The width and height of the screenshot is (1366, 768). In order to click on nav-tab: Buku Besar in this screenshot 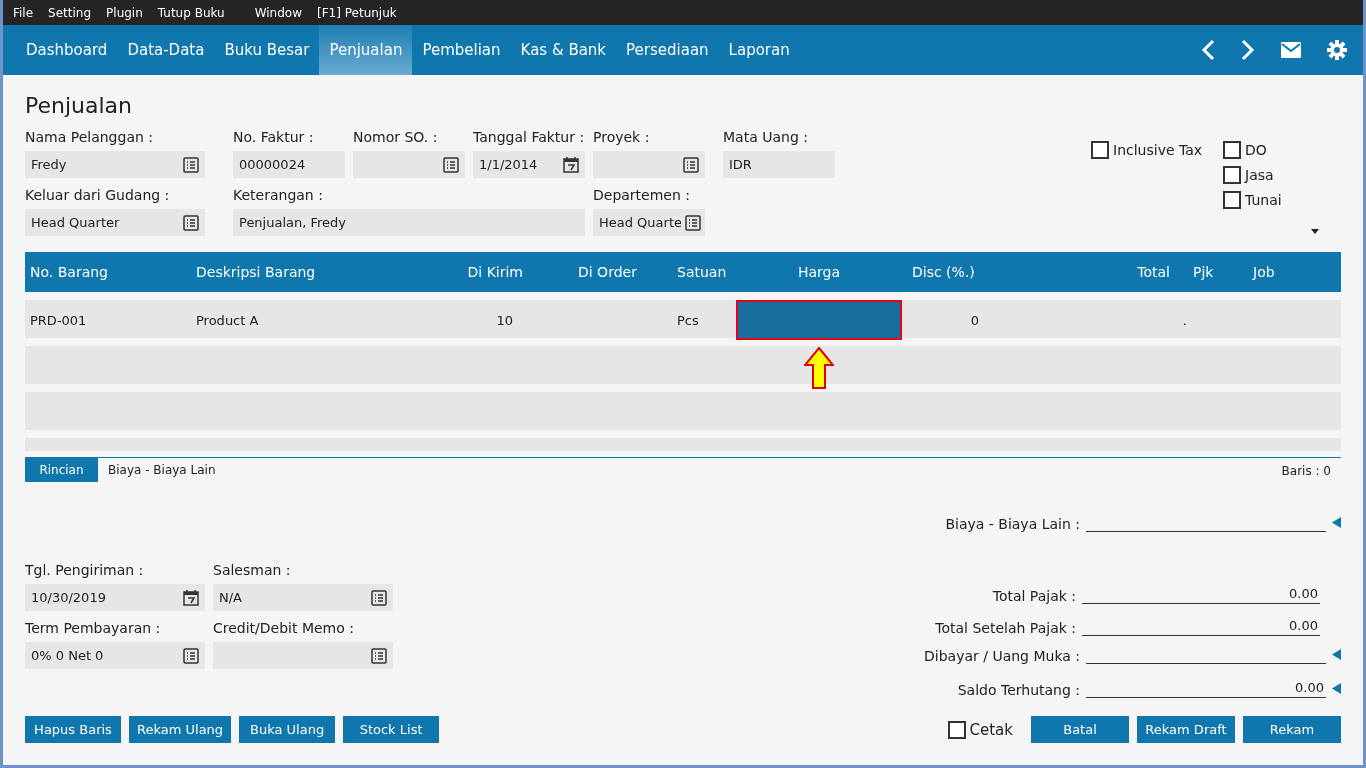, I will do `click(267, 50)`.